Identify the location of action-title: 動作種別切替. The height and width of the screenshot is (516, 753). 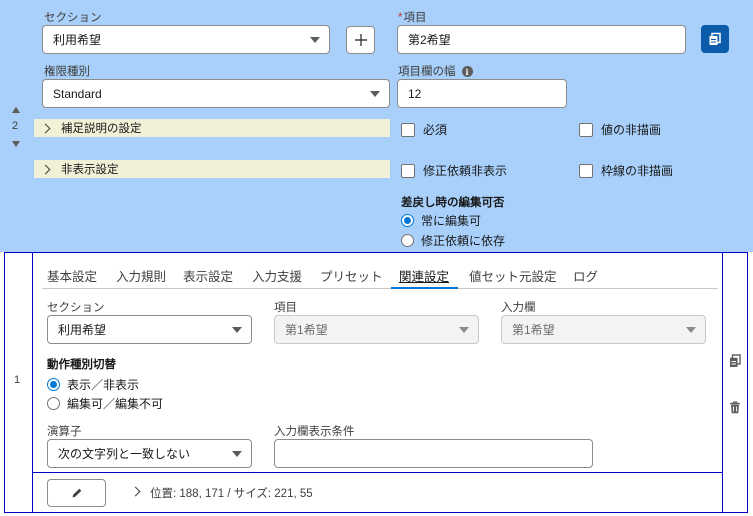
(81, 365).